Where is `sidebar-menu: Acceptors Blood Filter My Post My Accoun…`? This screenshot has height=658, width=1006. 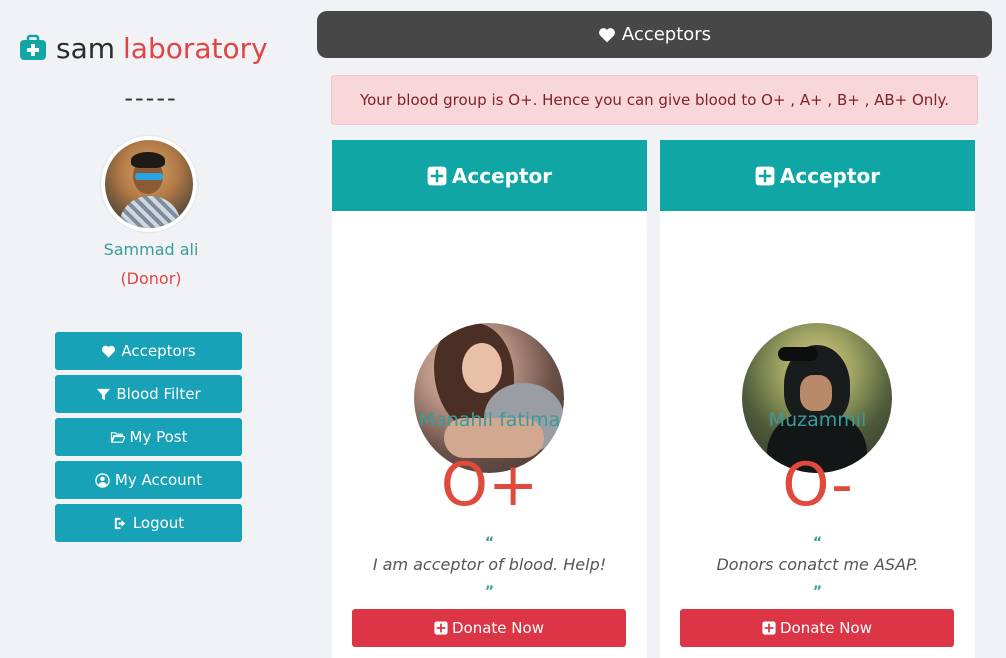 sidebar-menu: Acceptors Blood Filter My Post My Accoun… is located at coordinates (148, 439).